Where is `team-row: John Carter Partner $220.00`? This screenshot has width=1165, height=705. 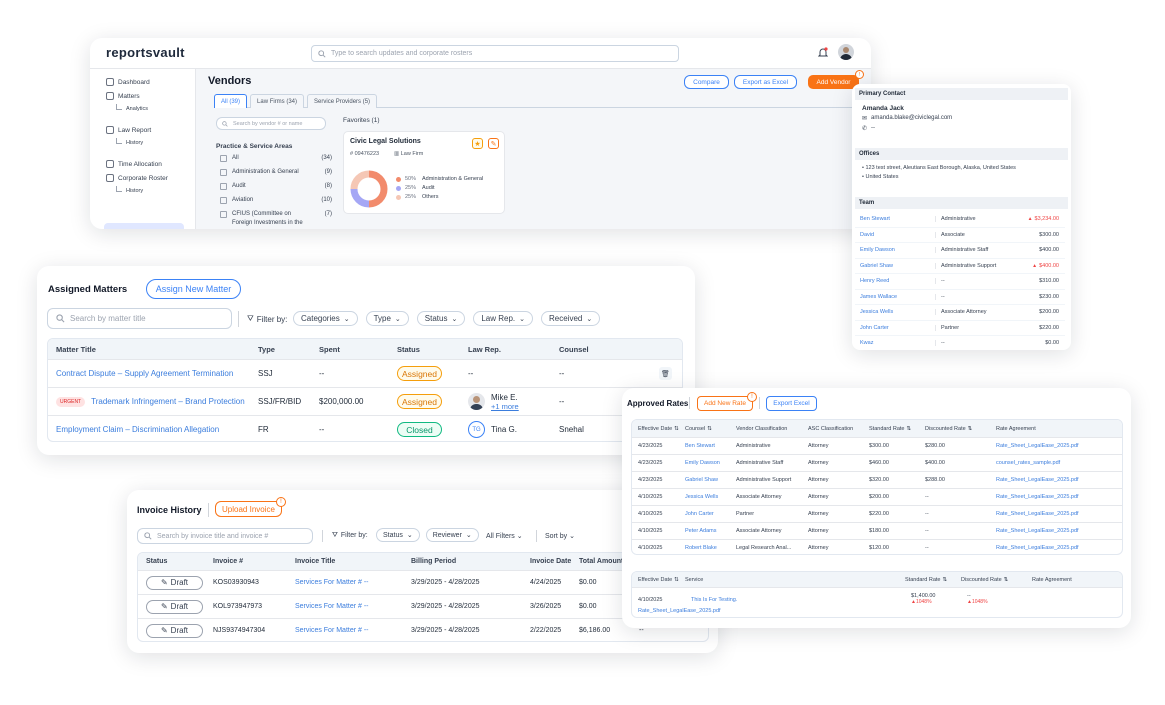 team-row: John Carter Partner $220.00 is located at coordinates (960, 328).